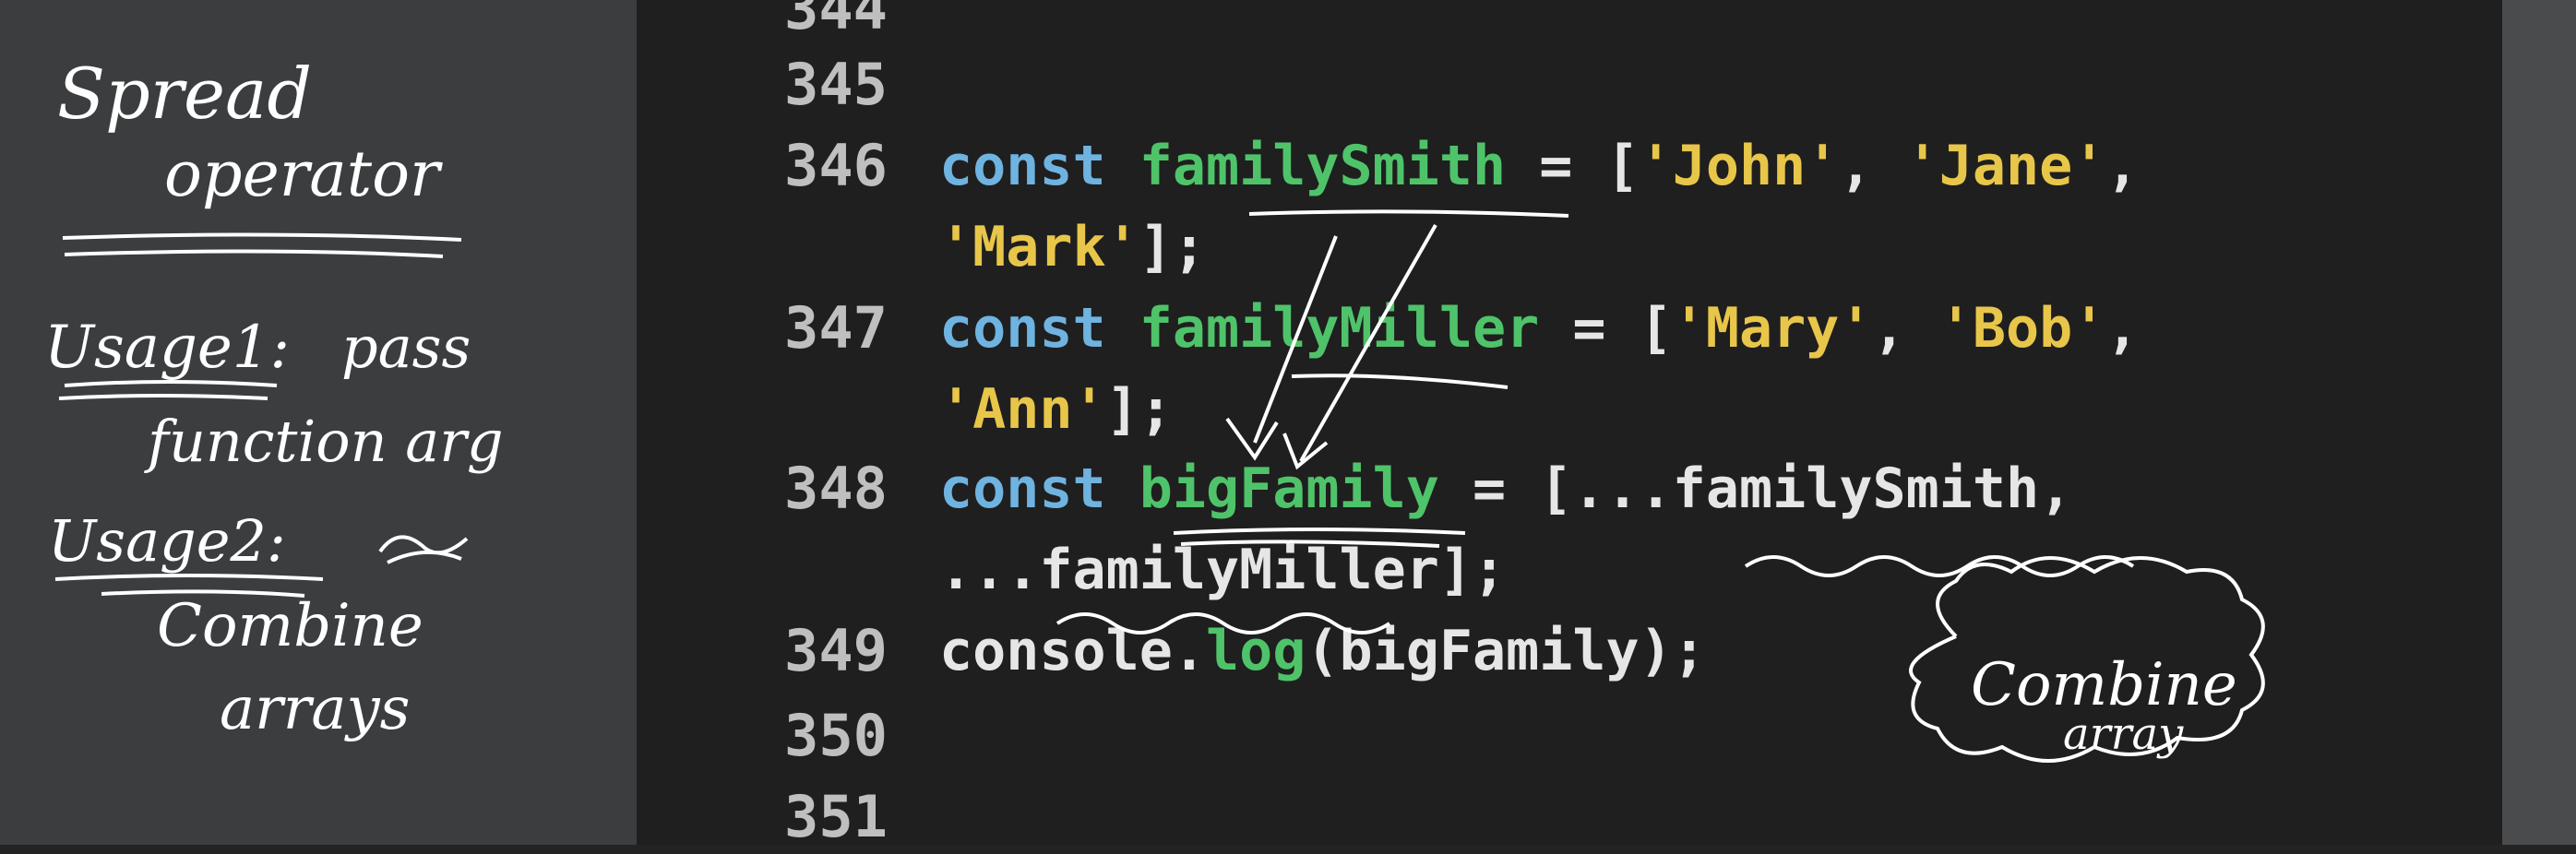 The image size is (2576, 854). Describe the element at coordinates (2539, 422) in the screenshot. I see `scroll-gutter` at that location.